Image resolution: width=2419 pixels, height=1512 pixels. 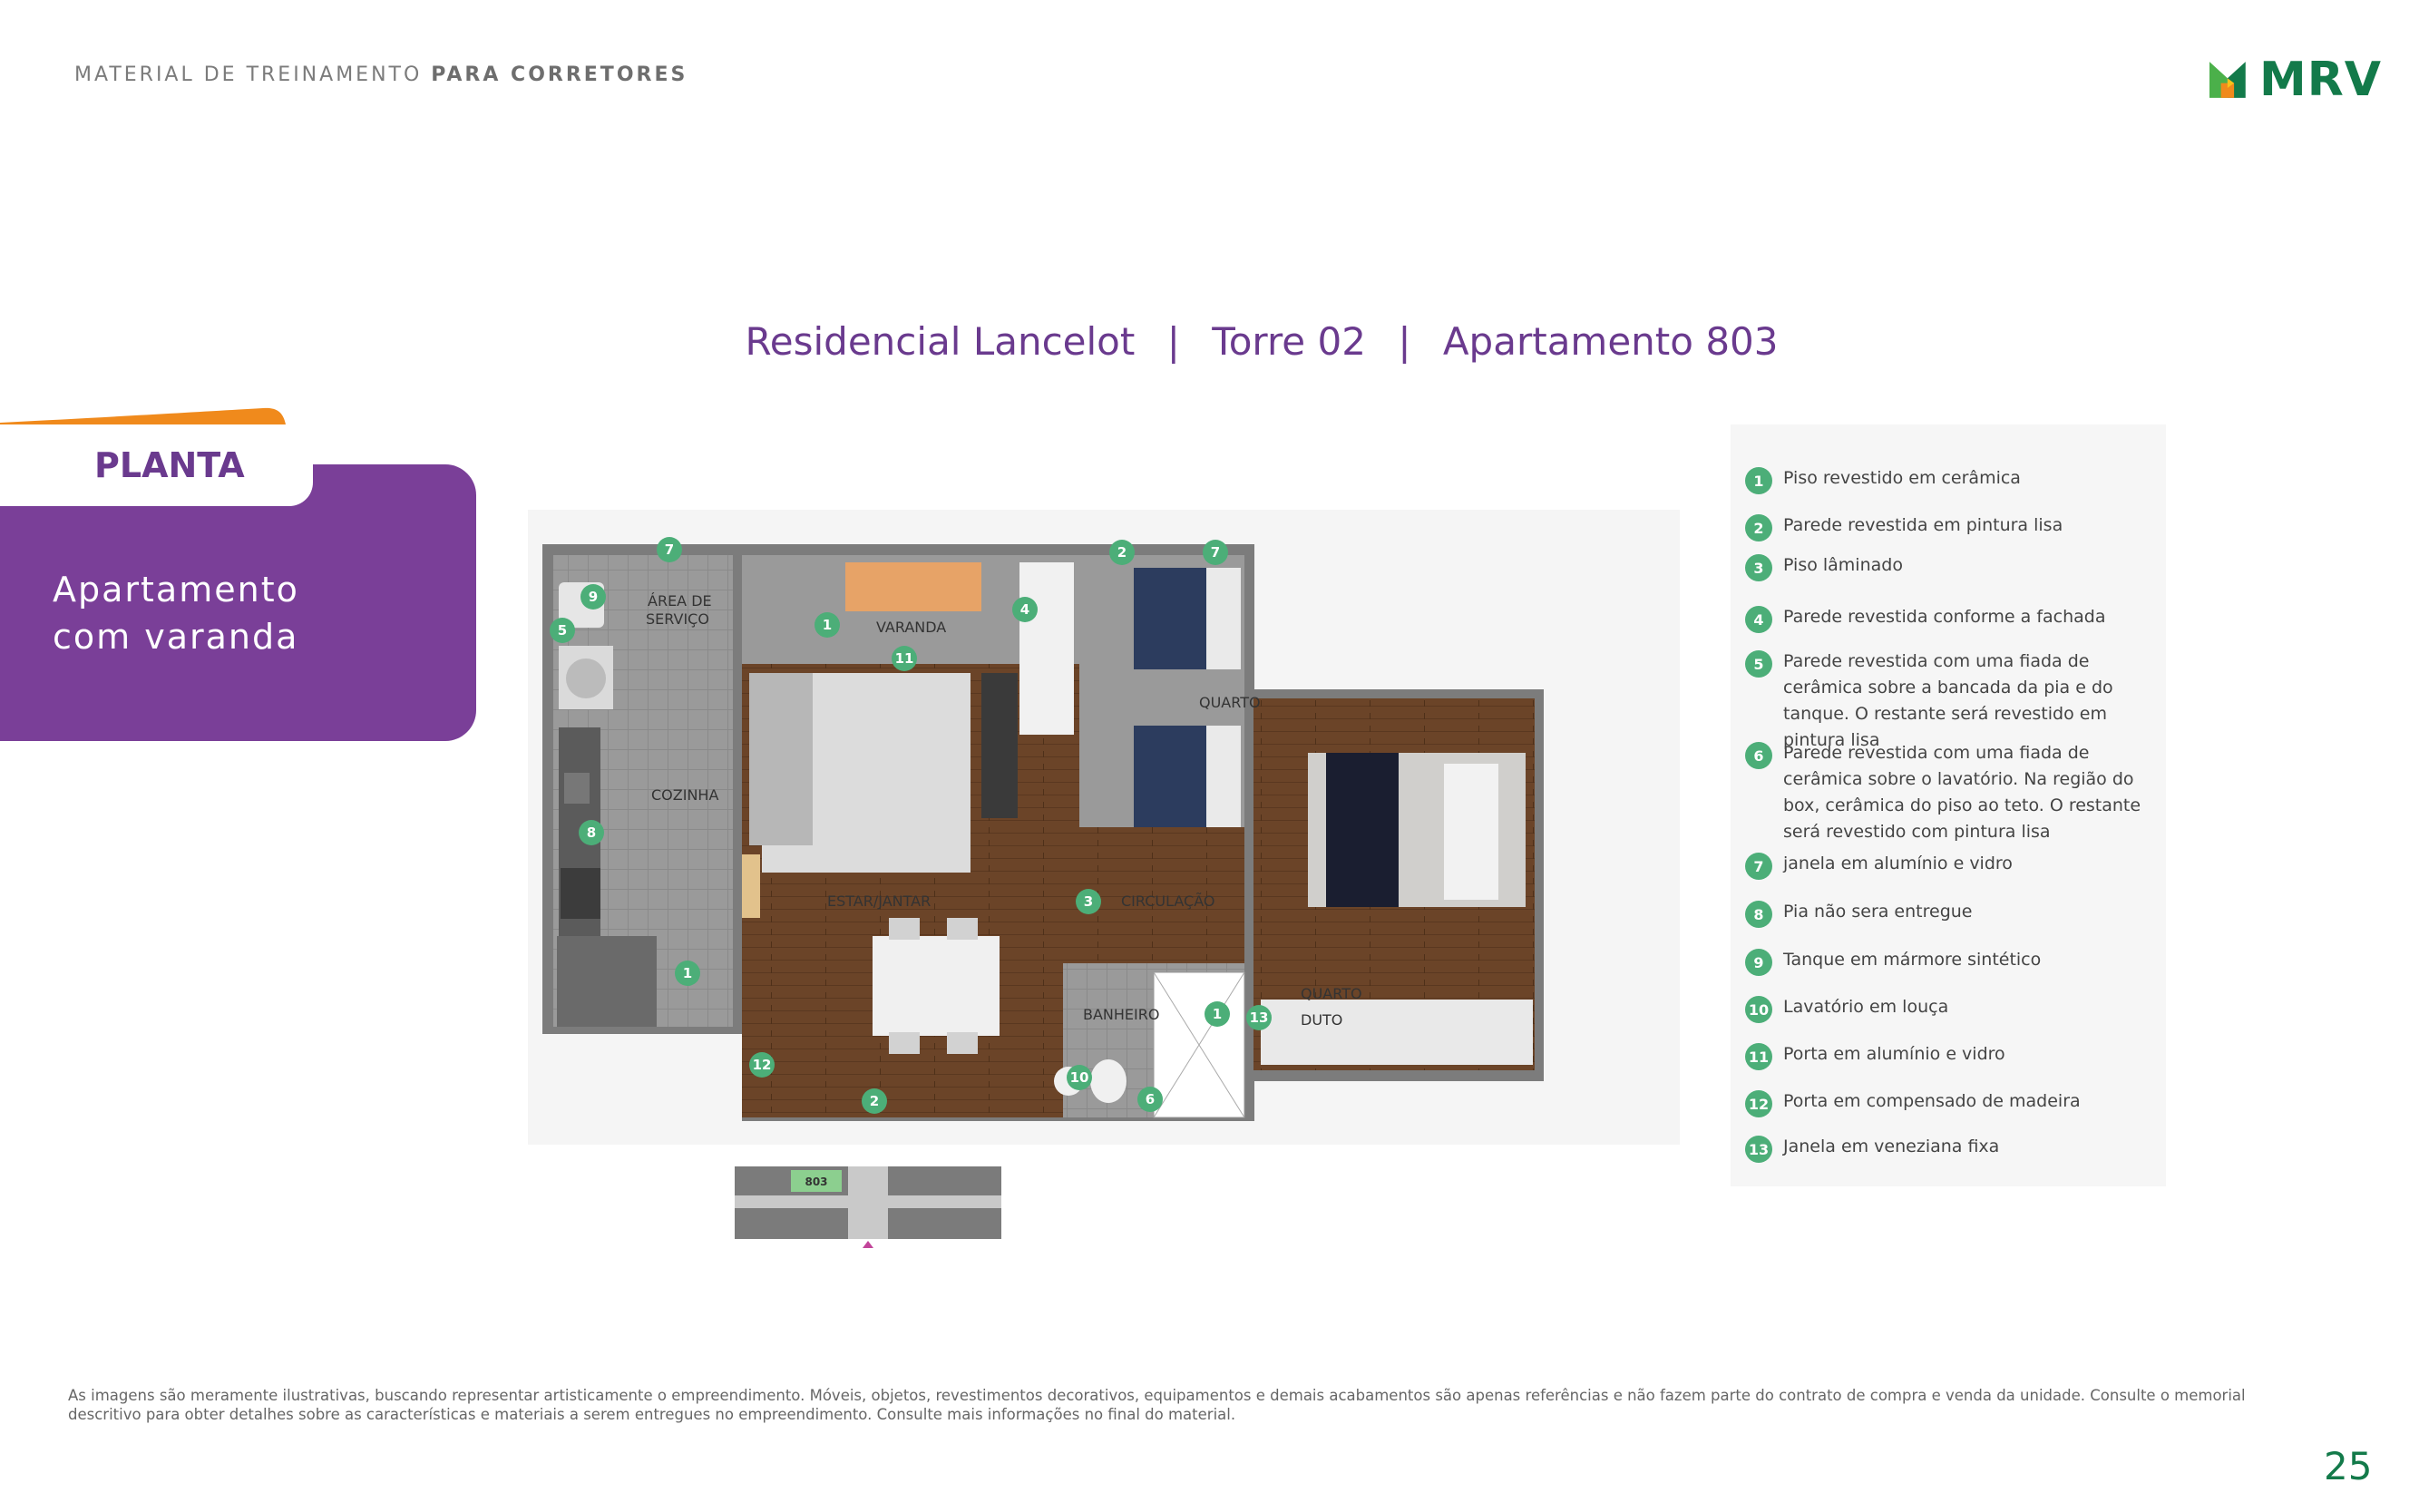 I want to click on section-tab: PLANTA, so click(x=157, y=465).